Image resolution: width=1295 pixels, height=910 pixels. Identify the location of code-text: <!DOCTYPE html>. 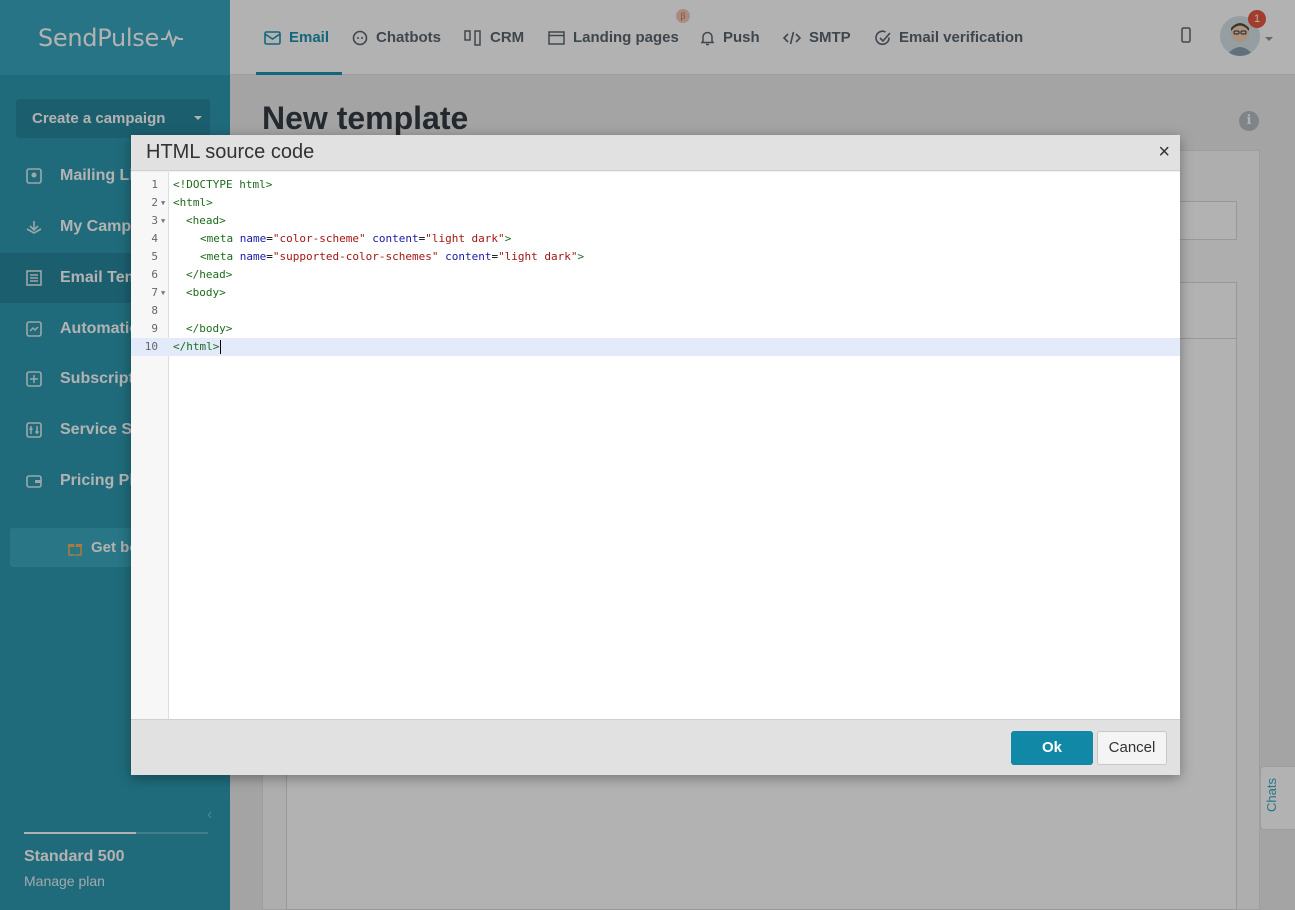
(222, 185).